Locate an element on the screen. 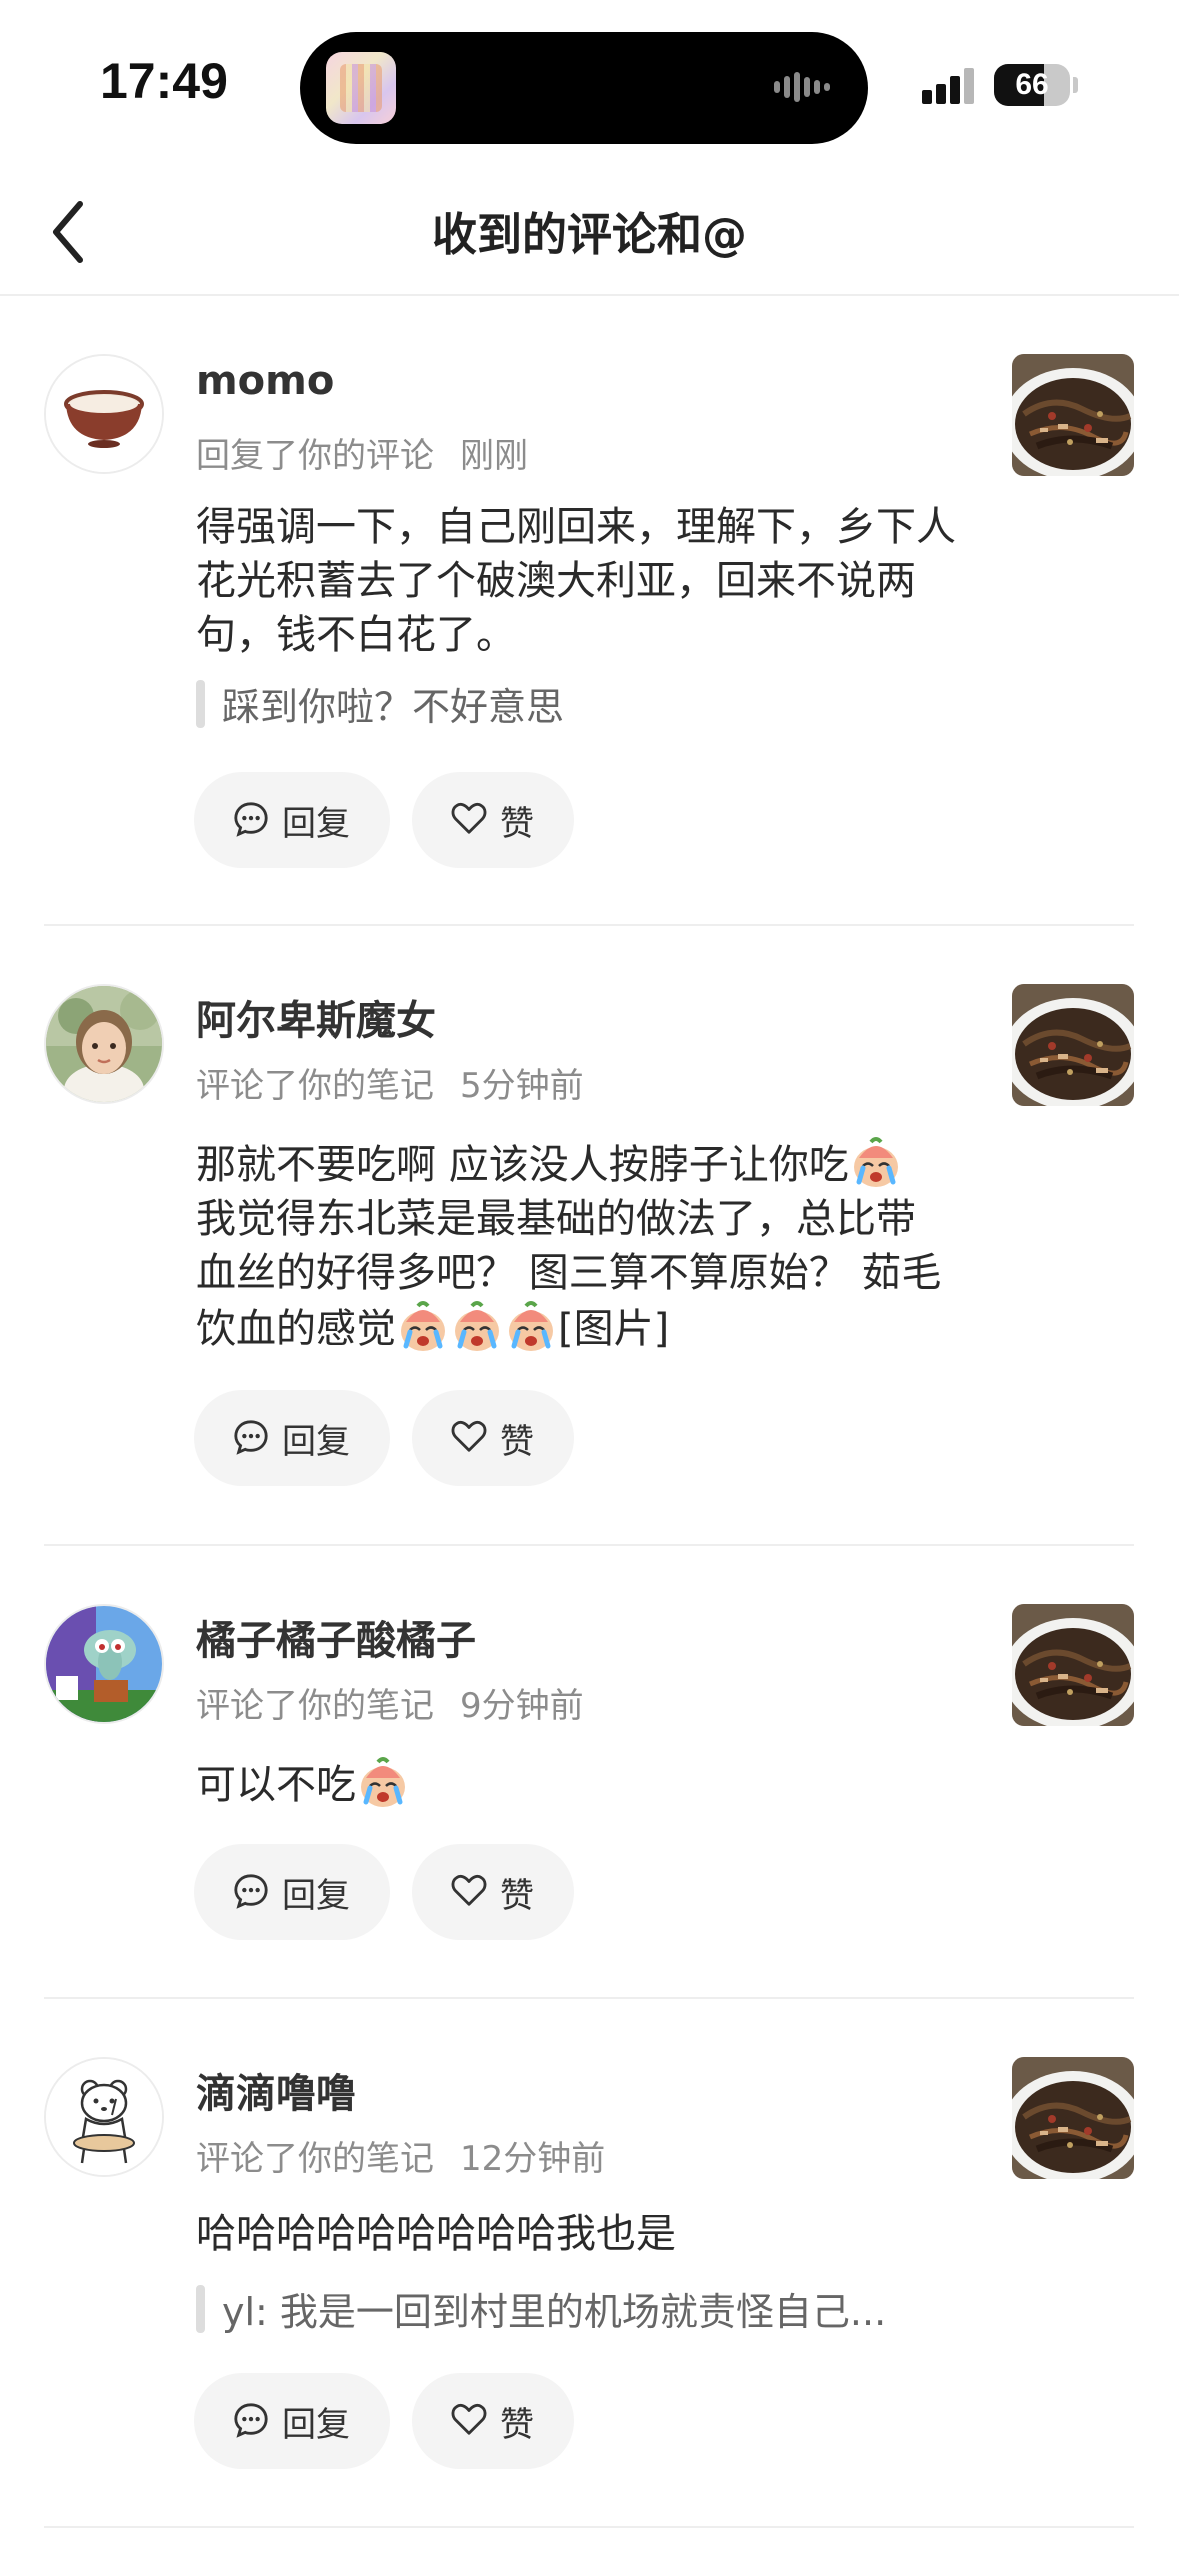 The image size is (1179, 2556). child-photo-avatar is located at coordinates (104, 1044).